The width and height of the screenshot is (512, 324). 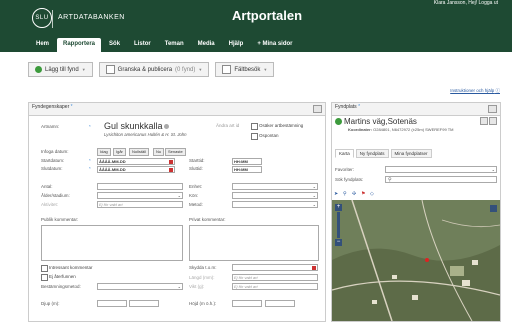 What do you see at coordinates (206, 45) in the screenshot?
I see `nav-media: Media` at bounding box center [206, 45].